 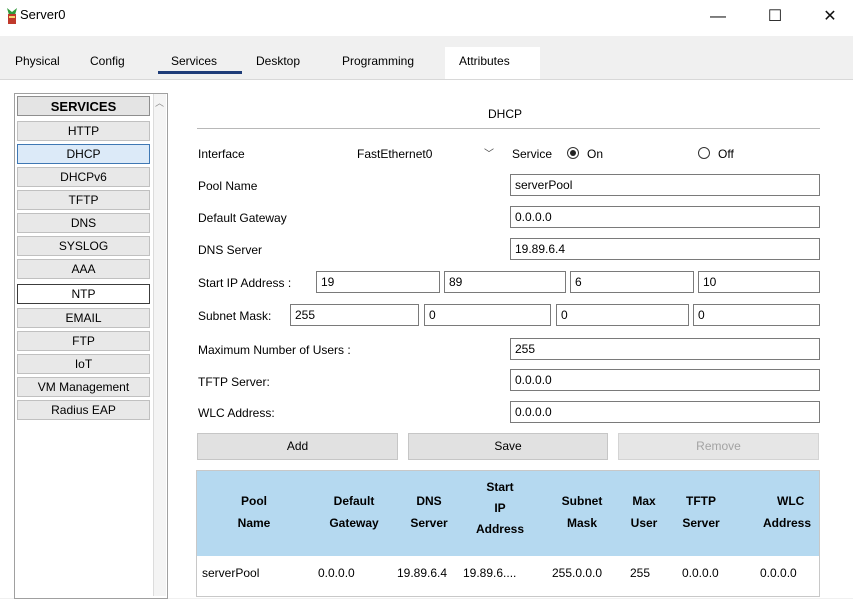 What do you see at coordinates (665, 412) in the screenshot?
I see `wlc-address-field: 0.0.0.0` at bounding box center [665, 412].